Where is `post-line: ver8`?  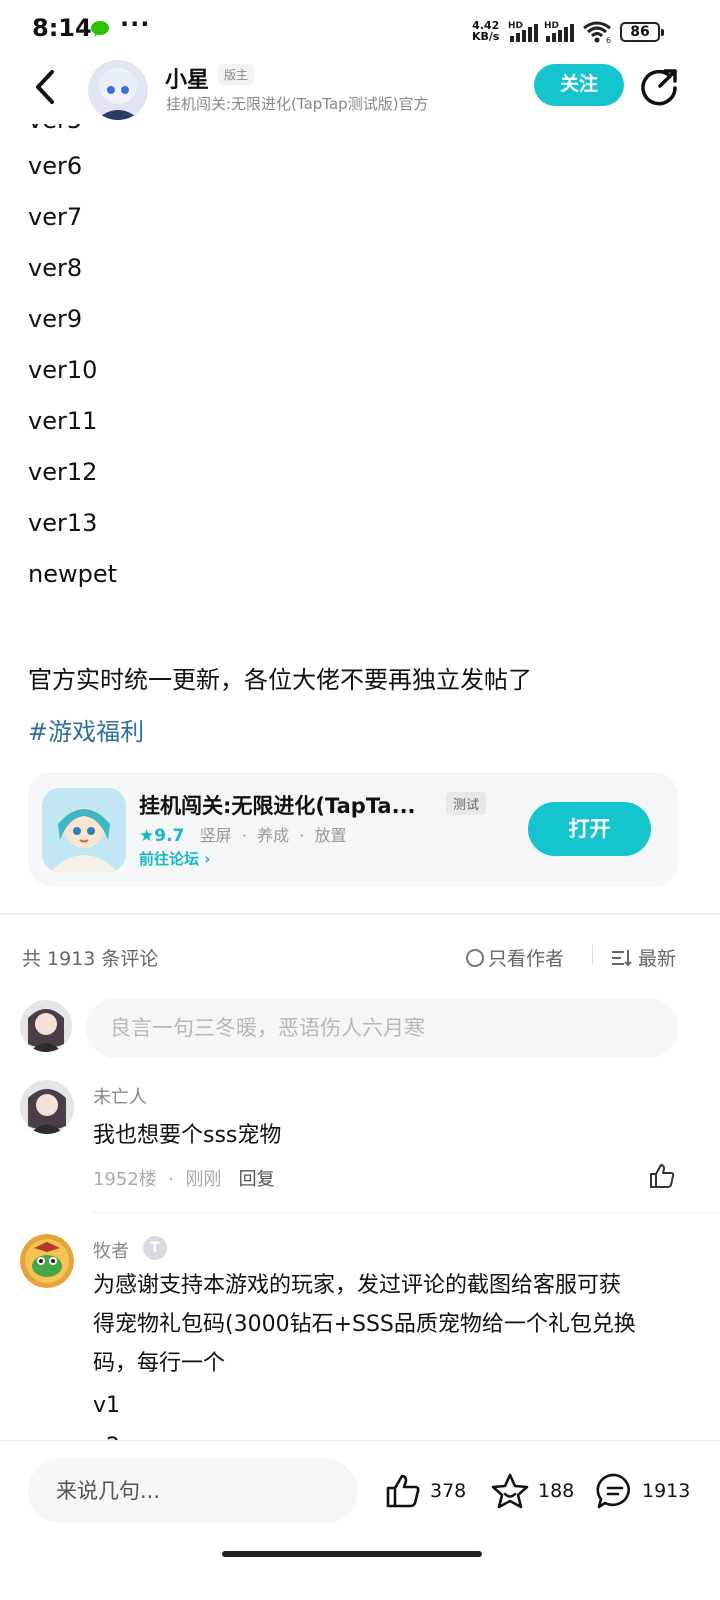
post-line: ver8 is located at coordinates (55, 268).